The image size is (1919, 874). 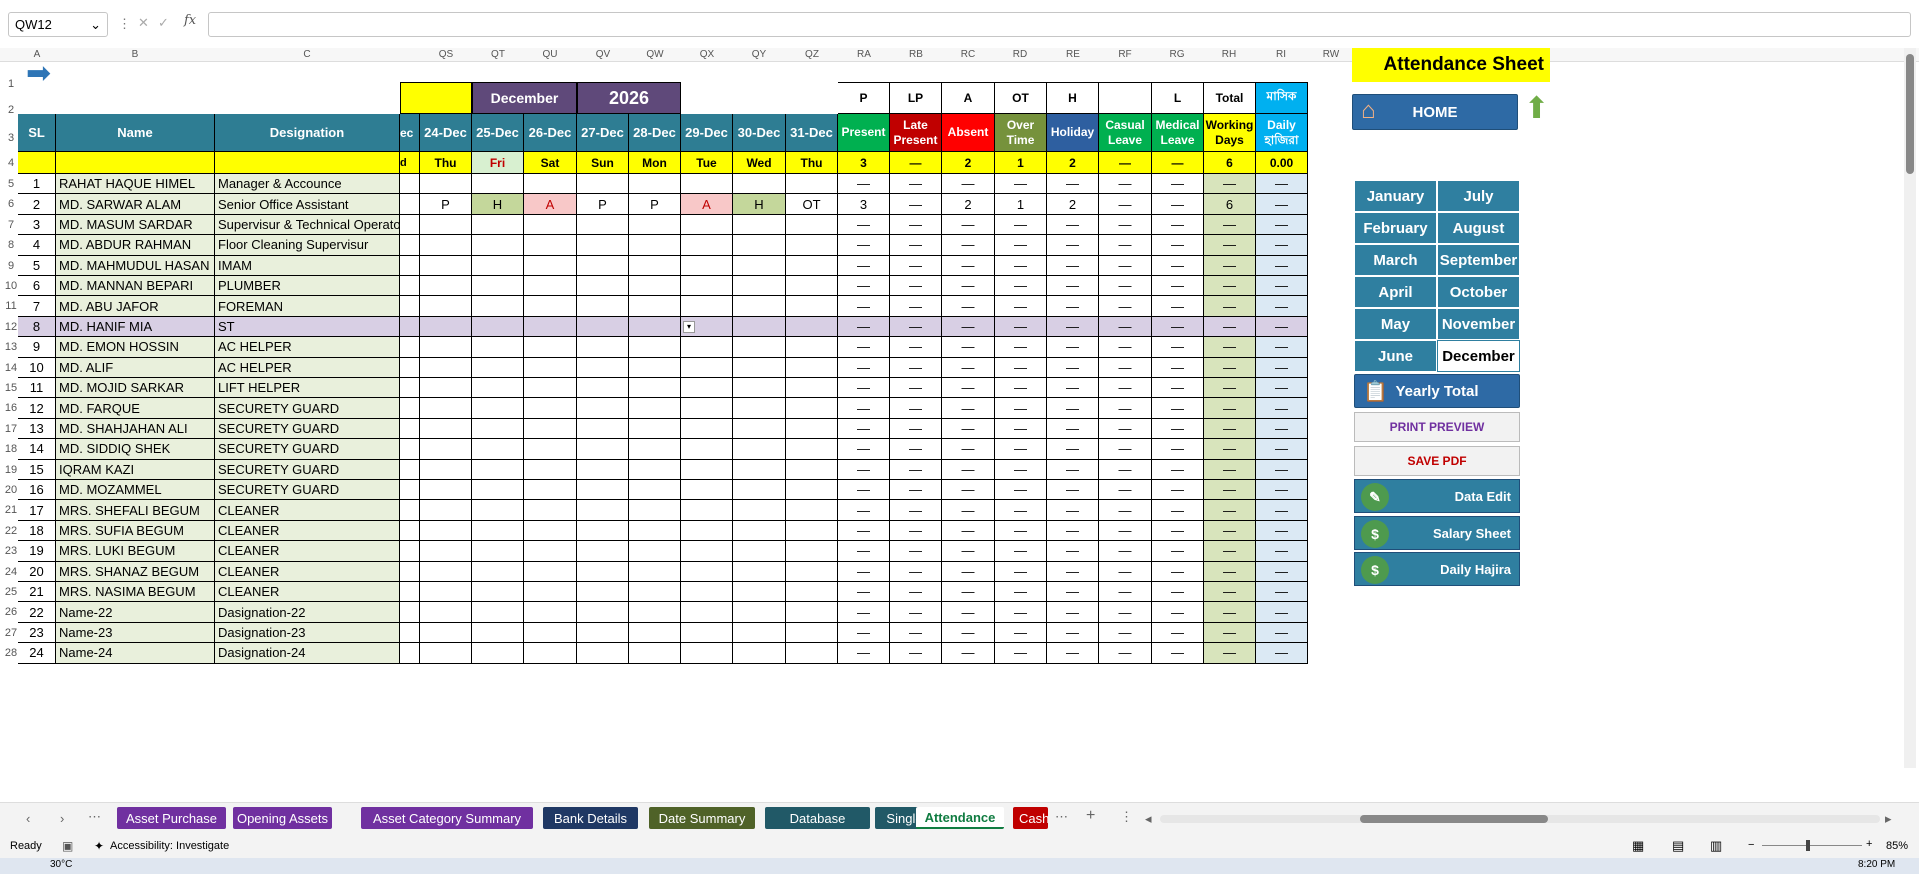 I want to click on month-button-july: July, so click(x=1478, y=196).